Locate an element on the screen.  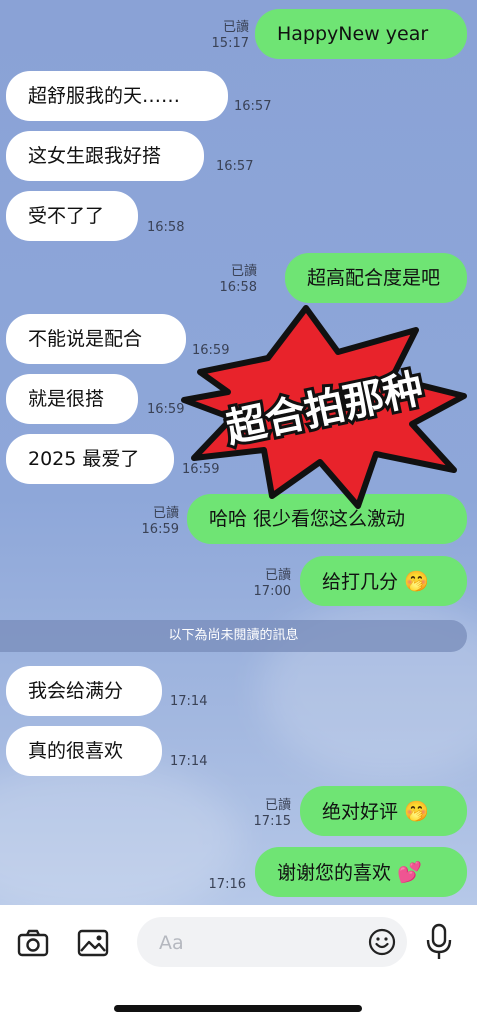
message-bubble-outgoing: 超高配合度是吧 is located at coordinates (376, 278).